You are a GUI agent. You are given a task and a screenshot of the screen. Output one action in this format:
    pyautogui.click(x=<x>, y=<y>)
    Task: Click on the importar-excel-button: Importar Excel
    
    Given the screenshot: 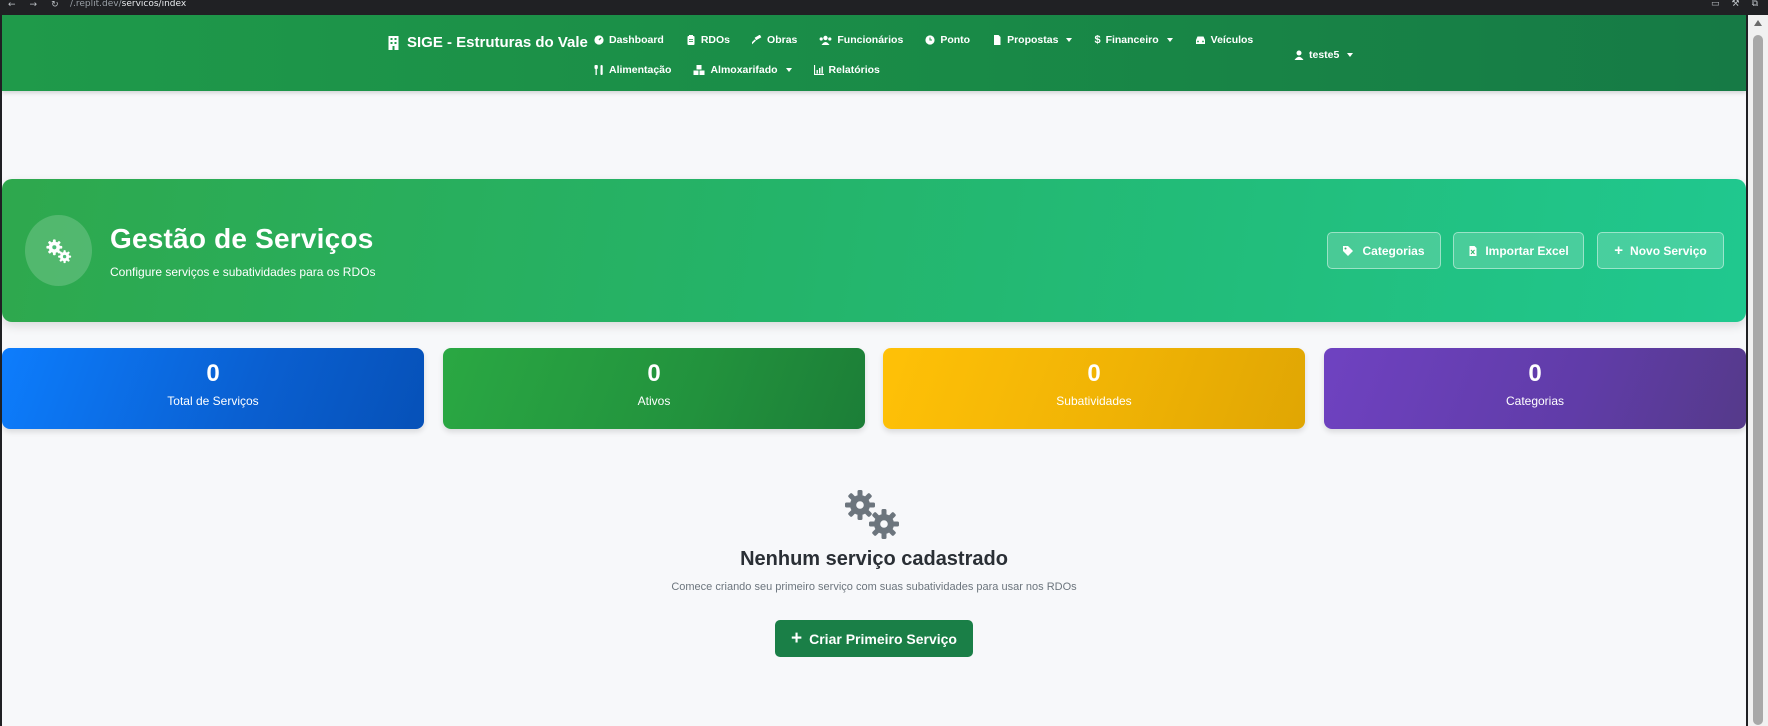 What is the action you would take?
    pyautogui.click(x=1518, y=250)
    